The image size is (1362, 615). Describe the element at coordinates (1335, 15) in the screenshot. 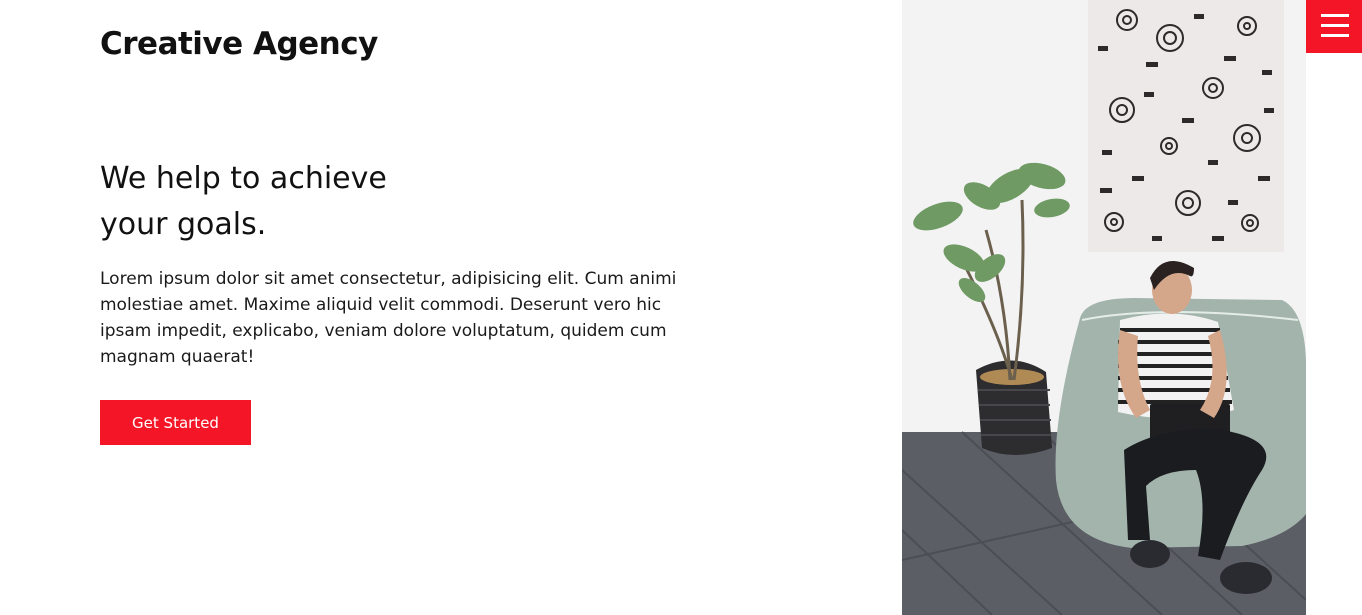

I see `hamburger-menu-icon` at that location.